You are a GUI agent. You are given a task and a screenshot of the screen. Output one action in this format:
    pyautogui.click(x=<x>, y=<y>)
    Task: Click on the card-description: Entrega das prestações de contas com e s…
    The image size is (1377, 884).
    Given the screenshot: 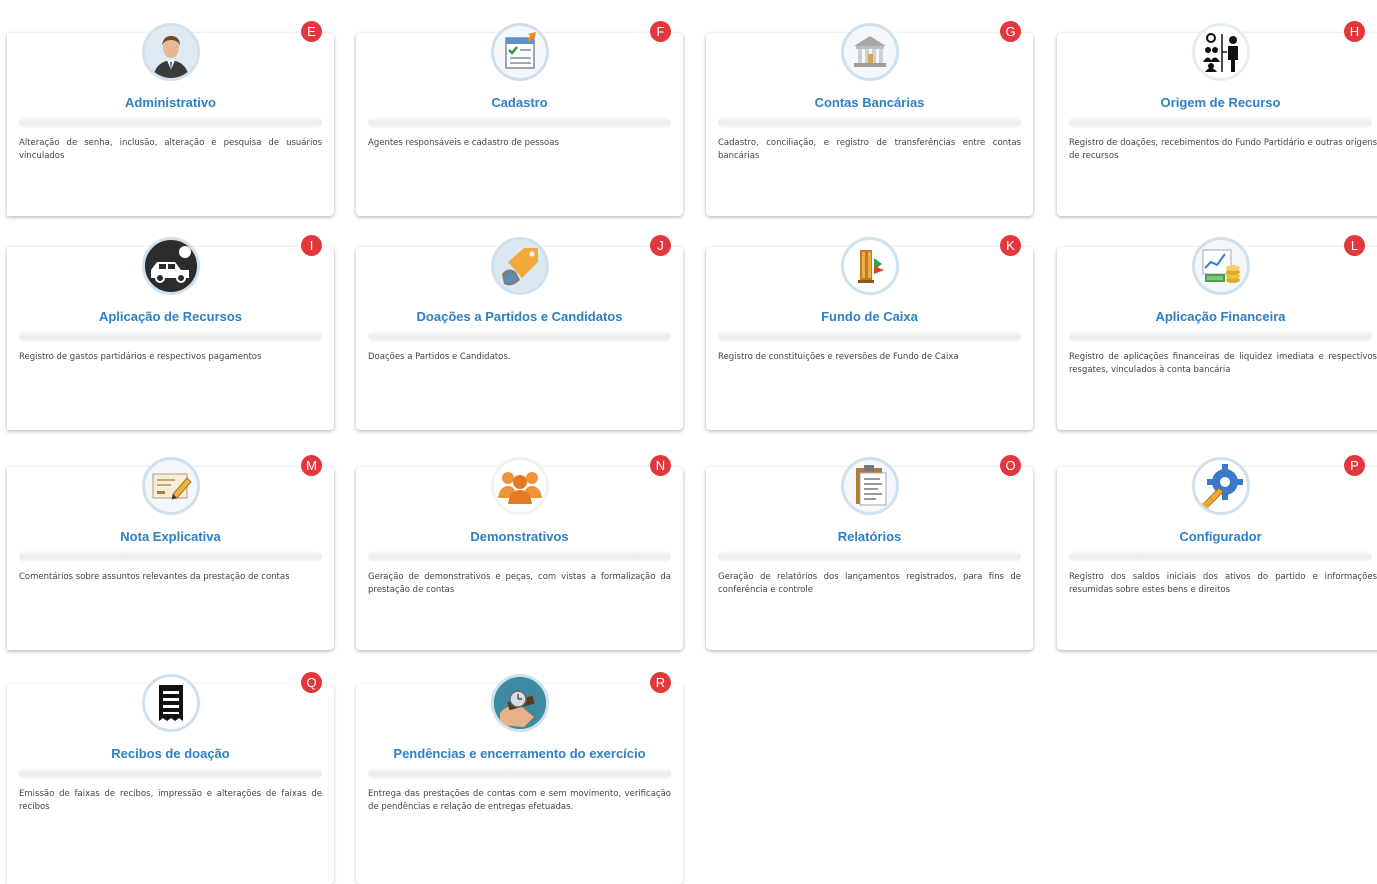 What is the action you would take?
    pyautogui.click(x=519, y=800)
    